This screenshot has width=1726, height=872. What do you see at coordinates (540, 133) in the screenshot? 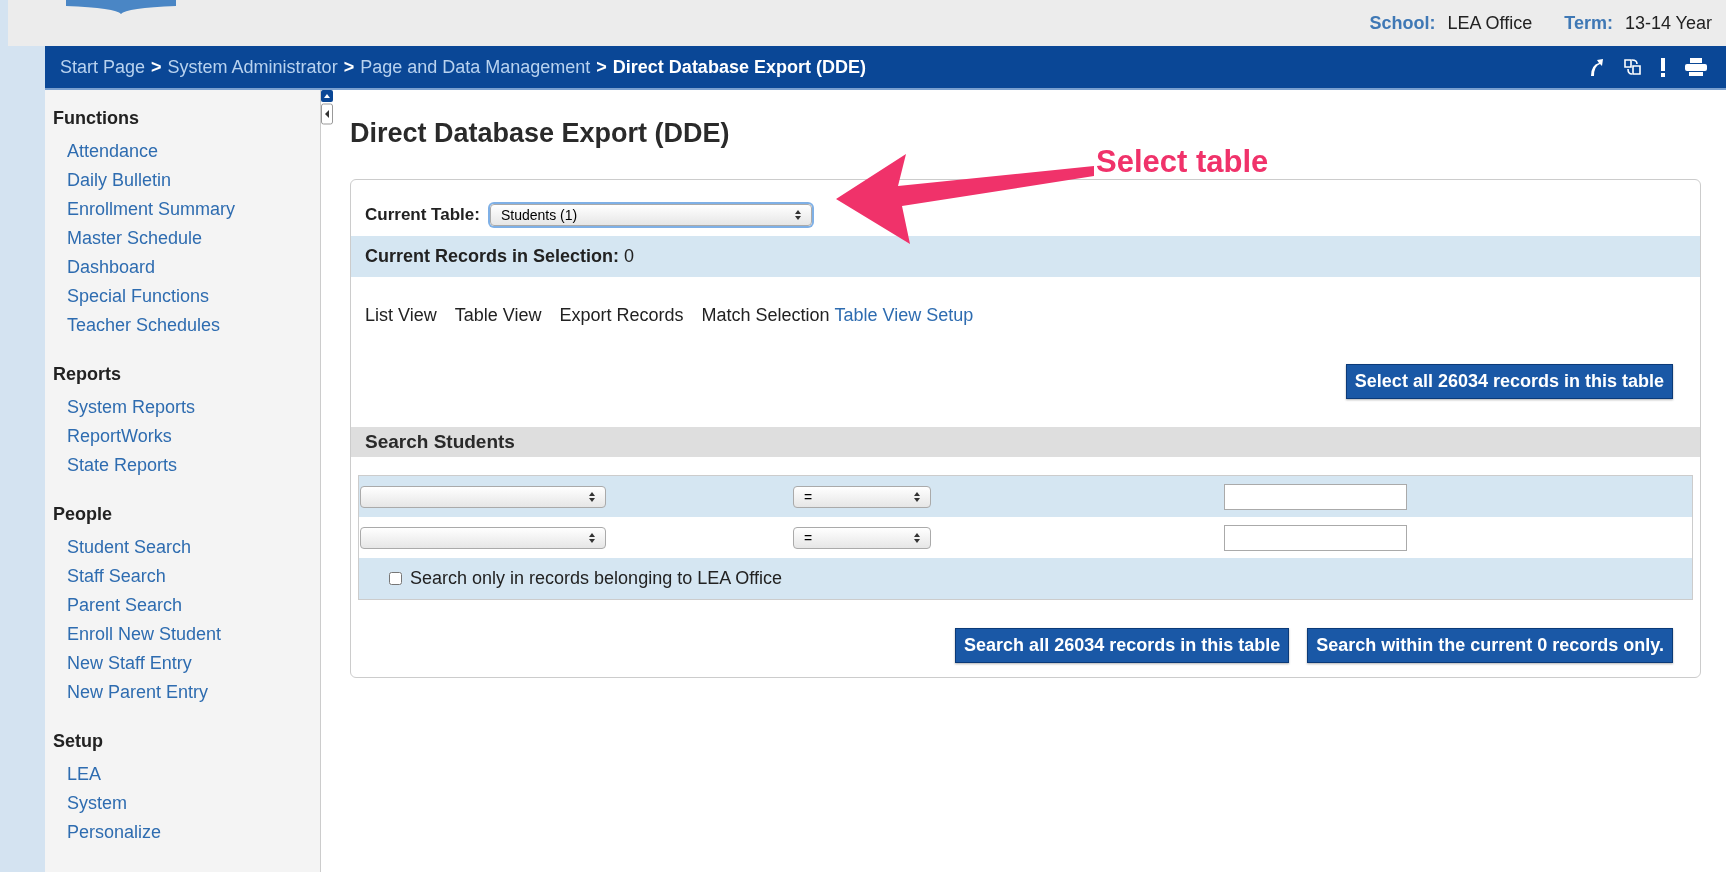
I see `page-title: Direct Database Export (DDE)` at bounding box center [540, 133].